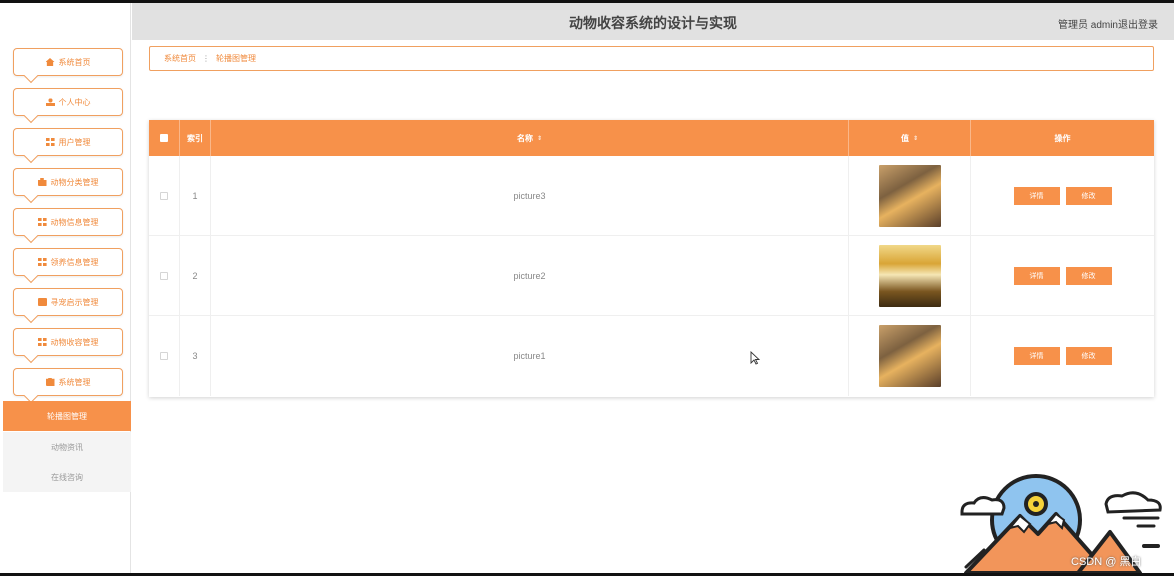 The image size is (1174, 576). I want to click on top-header: 动物收容系统的设计与实现 管理员 admin 退出登录, so click(653, 21).